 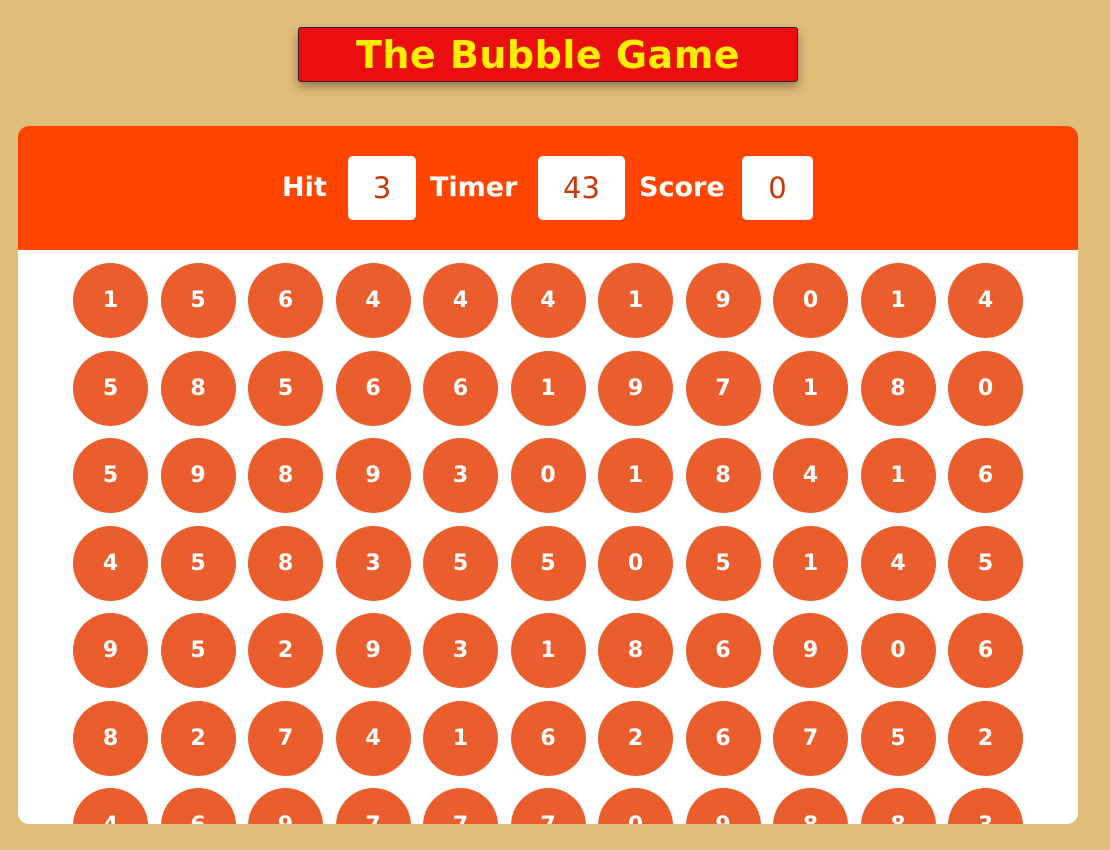 I want to click on stats-bar: Hit 3 Timer 43 Score 0, so click(x=548, y=188).